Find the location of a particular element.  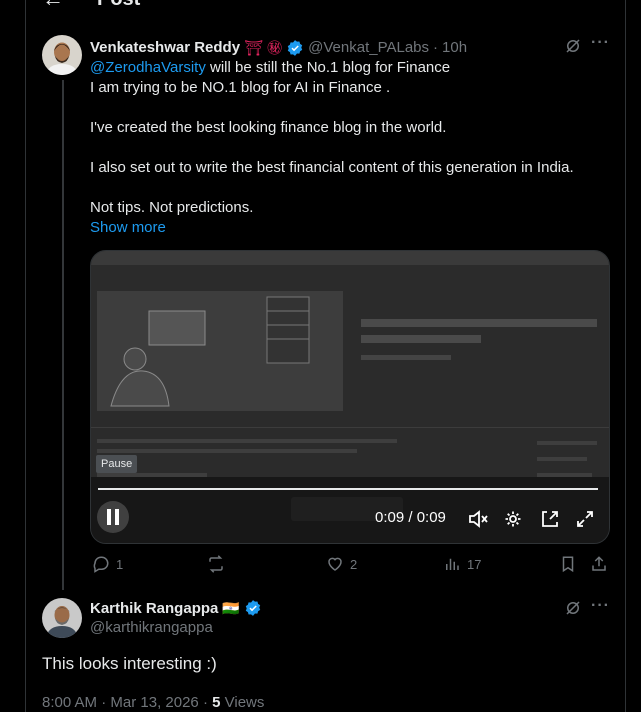

arrow-left-icon: ← is located at coordinates (53, 6).